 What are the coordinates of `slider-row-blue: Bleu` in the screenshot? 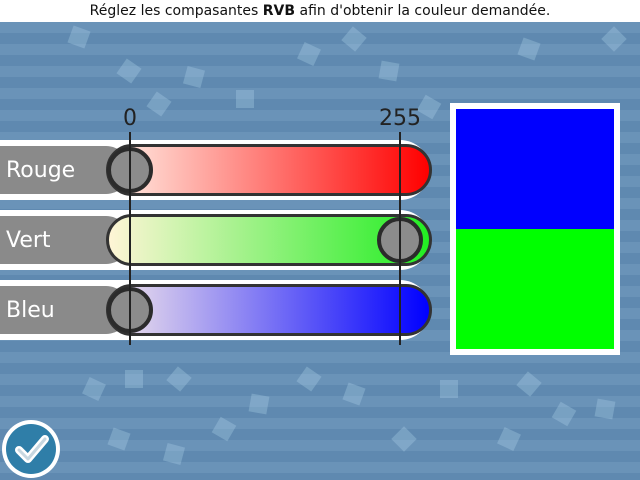 It's located at (216, 310).